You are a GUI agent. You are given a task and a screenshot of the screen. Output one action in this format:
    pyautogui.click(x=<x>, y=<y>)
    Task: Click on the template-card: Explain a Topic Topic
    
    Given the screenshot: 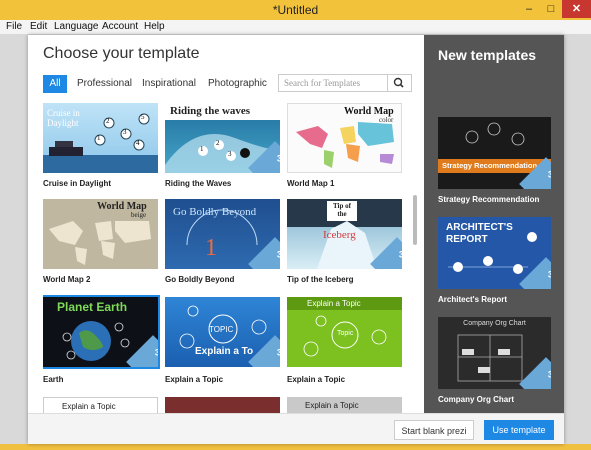 What is the action you would take?
    pyautogui.click(x=344, y=332)
    